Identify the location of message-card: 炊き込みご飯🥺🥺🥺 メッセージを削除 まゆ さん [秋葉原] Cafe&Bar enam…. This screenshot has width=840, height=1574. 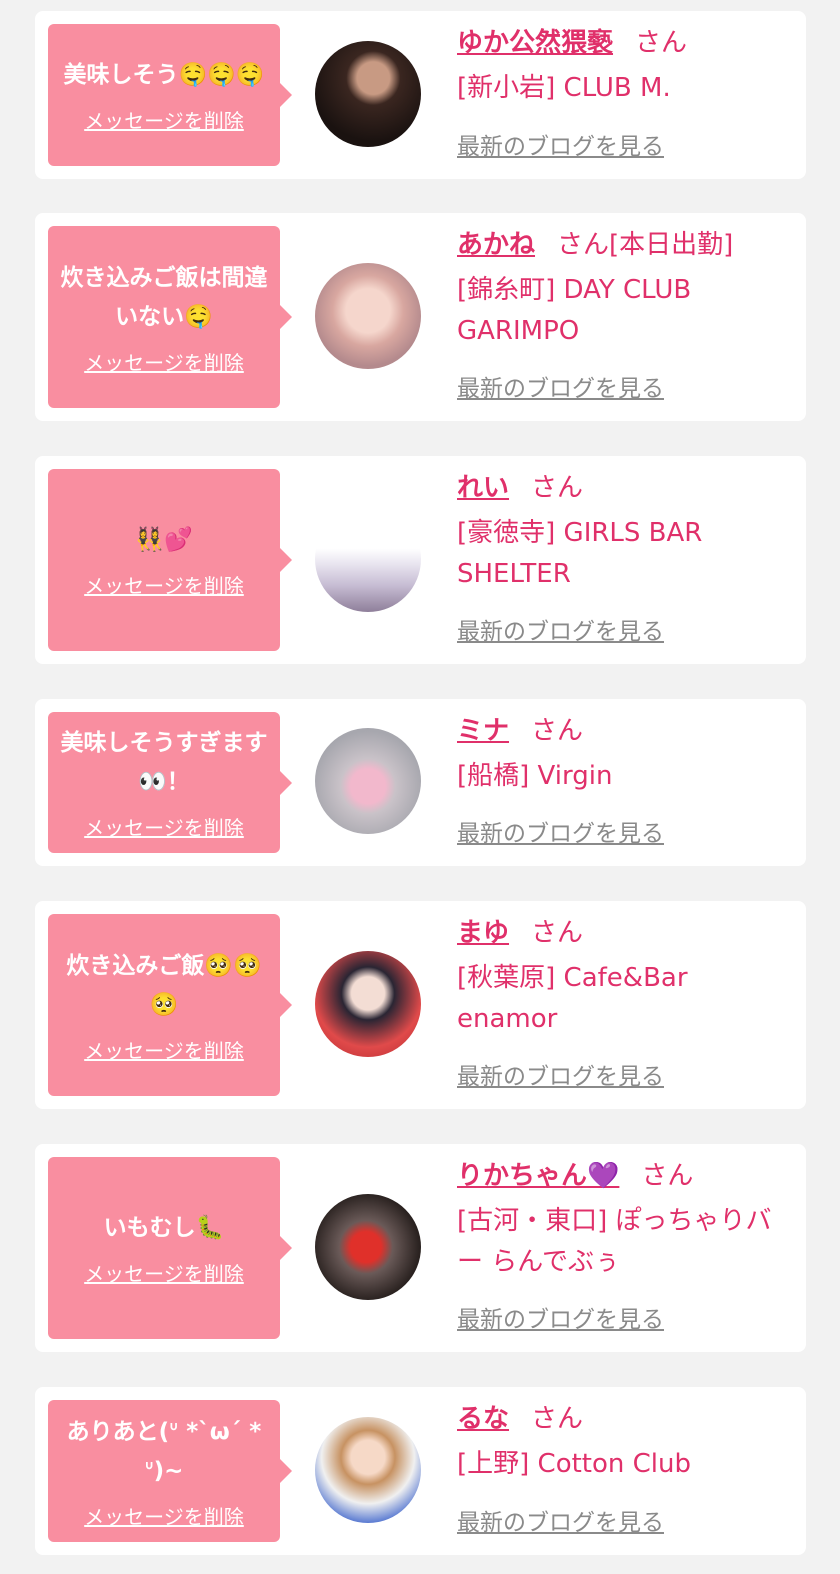
(420, 1005).